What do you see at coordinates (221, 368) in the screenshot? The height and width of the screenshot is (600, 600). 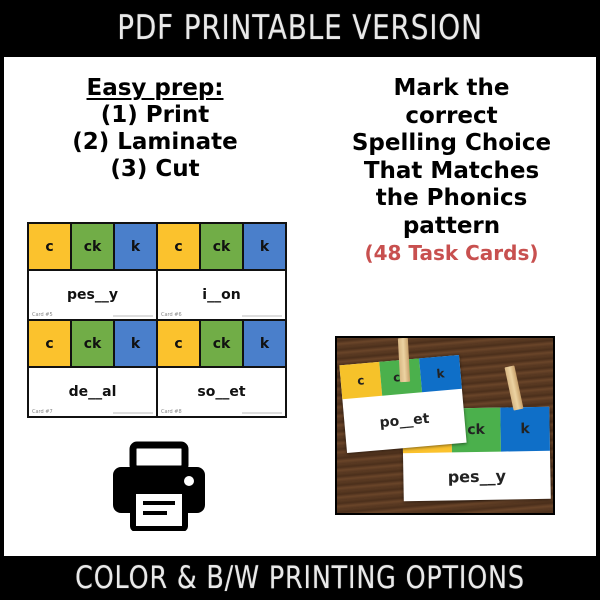 I see `task-card: c ck k so__et Card #8` at bounding box center [221, 368].